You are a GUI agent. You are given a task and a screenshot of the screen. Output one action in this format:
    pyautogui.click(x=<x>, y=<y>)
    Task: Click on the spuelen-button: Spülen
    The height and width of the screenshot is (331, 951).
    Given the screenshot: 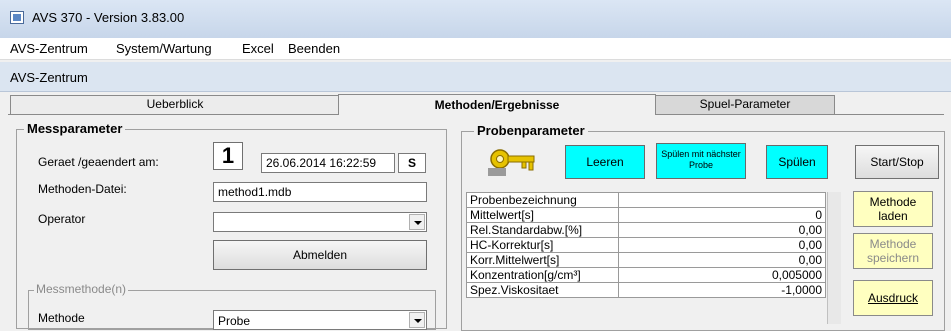 What is the action you would take?
    pyautogui.click(x=797, y=162)
    